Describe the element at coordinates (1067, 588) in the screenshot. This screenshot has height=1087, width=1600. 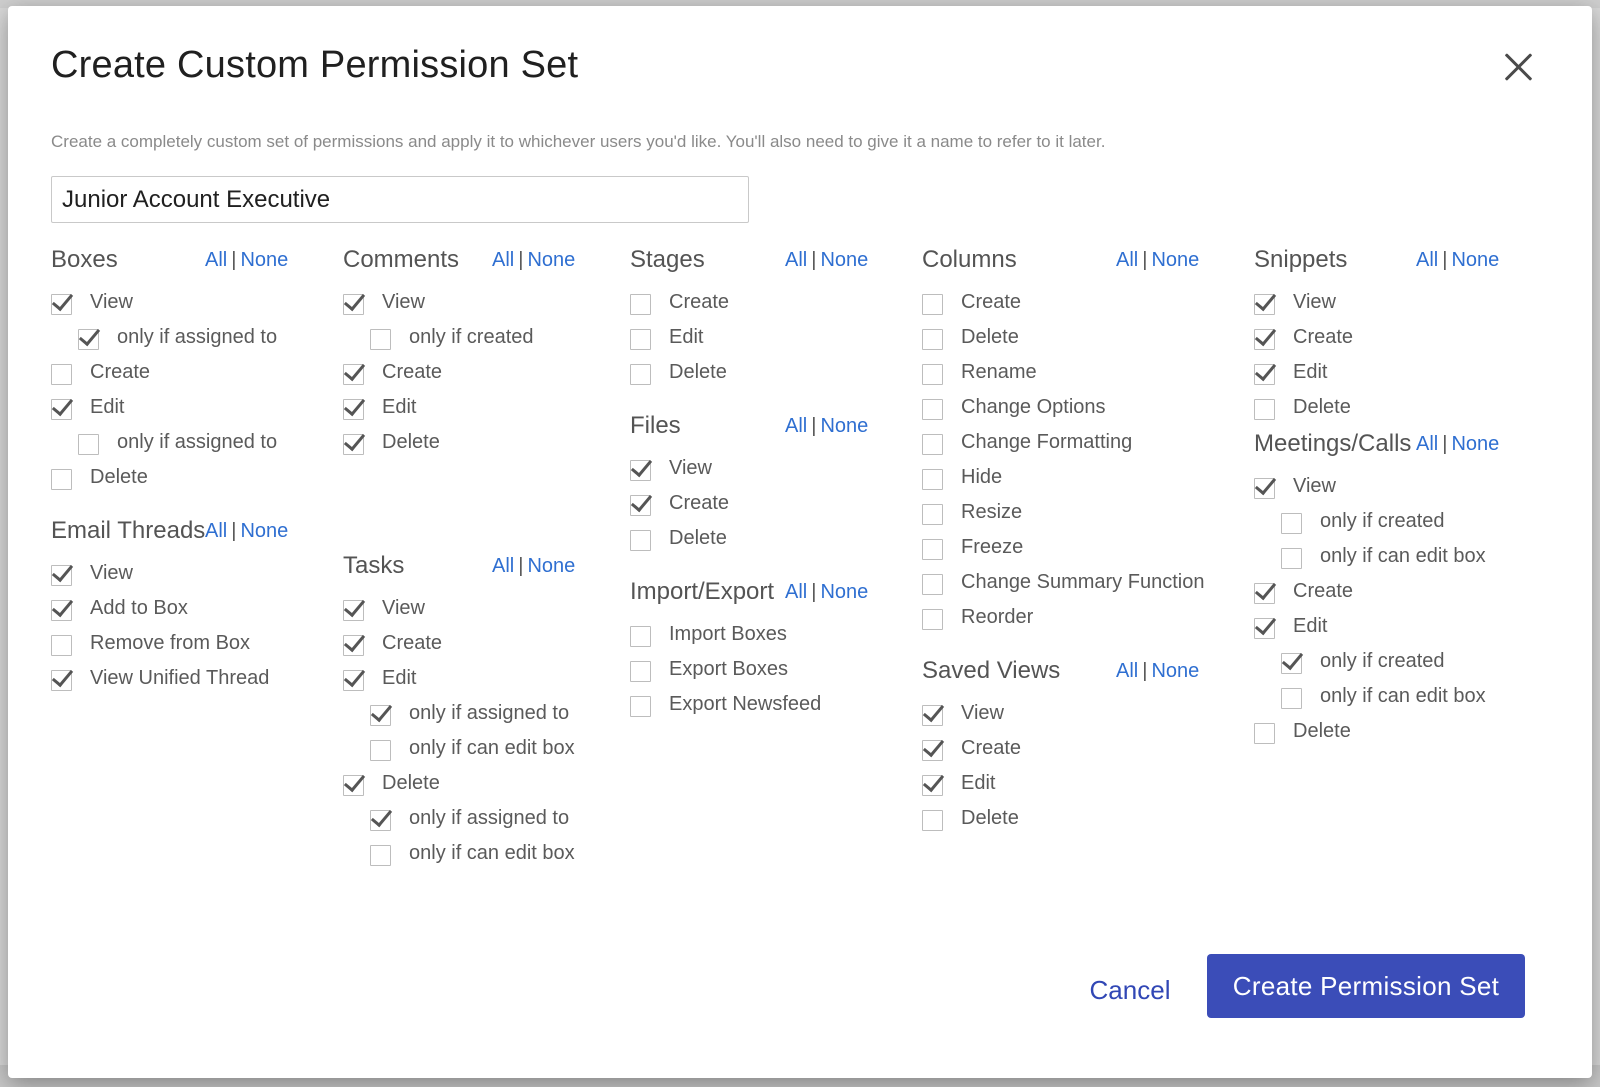
I see `permission-item: Change Summary Function` at that location.